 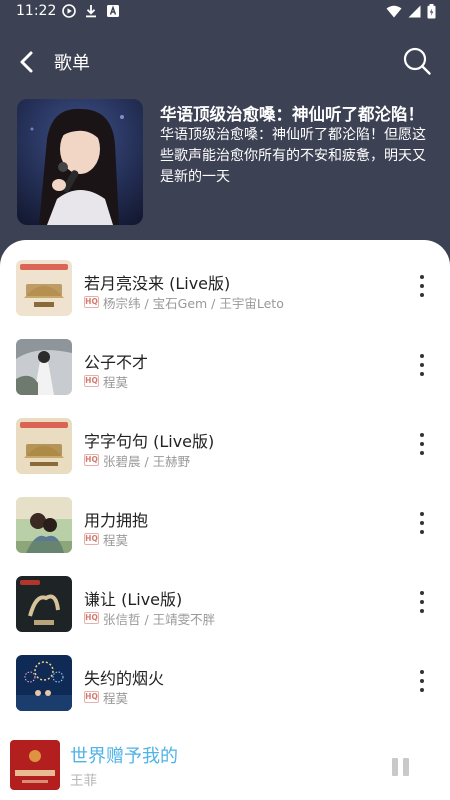 What do you see at coordinates (124, 678) in the screenshot?
I see `song-title: 失约的烟火` at bounding box center [124, 678].